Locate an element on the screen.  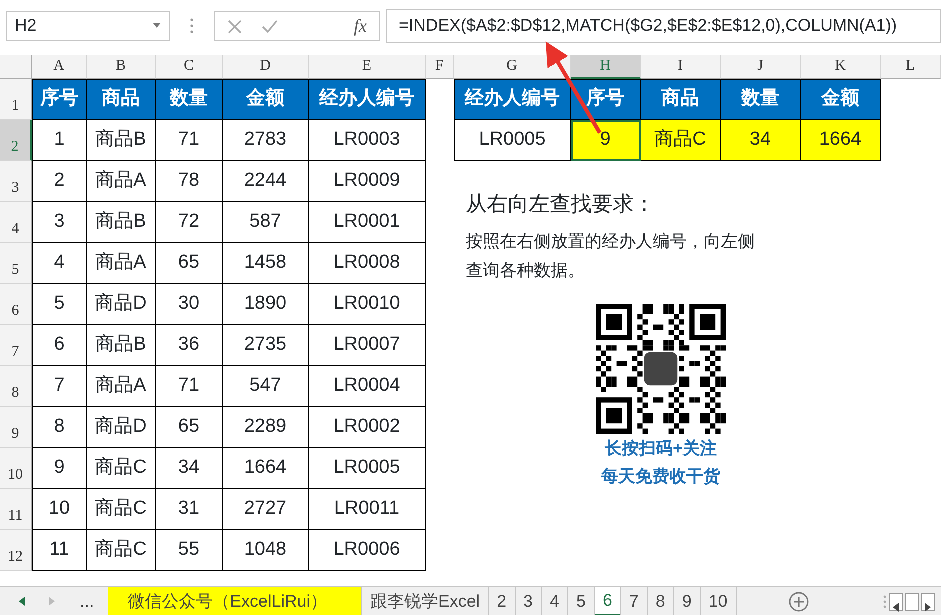
column-header: D is located at coordinates (266, 67).